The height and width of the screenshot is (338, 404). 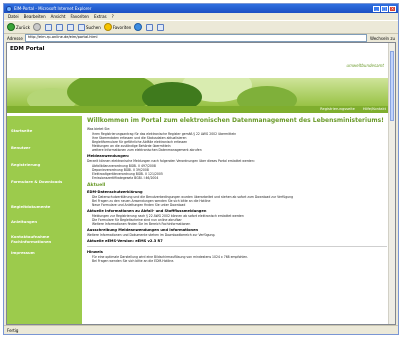 I want to click on go-button: Wechseln zu, so click(x=382, y=38).